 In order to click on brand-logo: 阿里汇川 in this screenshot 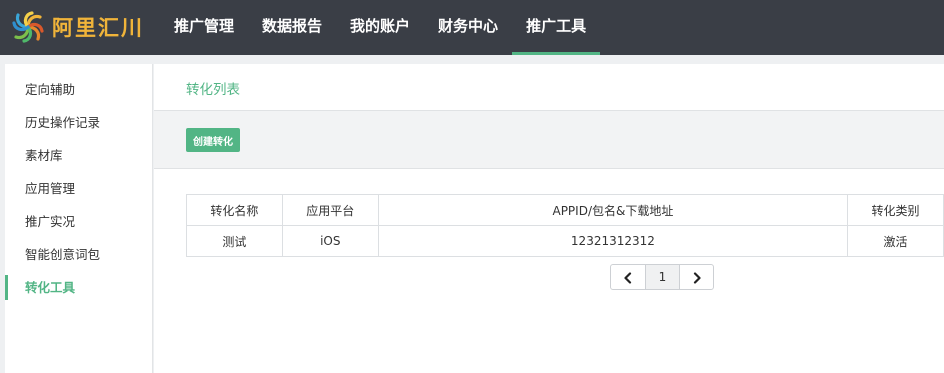, I will do `click(80, 27)`.